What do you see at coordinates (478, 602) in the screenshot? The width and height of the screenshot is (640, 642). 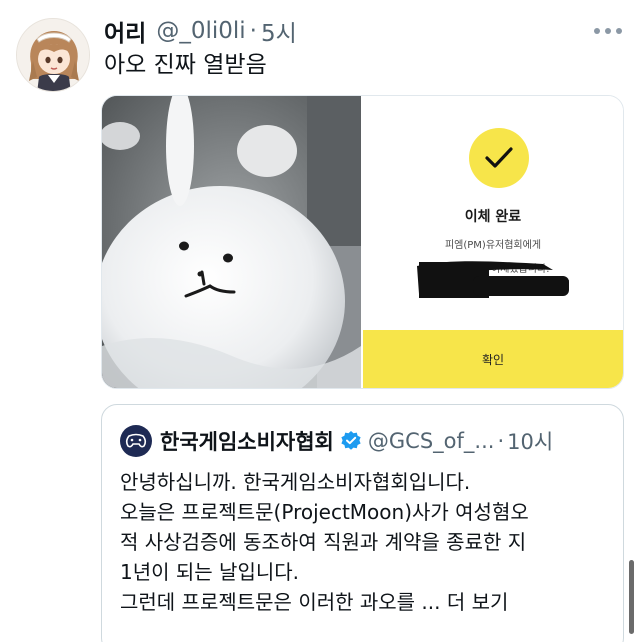 I see `show-more-link: 더 보기` at bounding box center [478, 602].